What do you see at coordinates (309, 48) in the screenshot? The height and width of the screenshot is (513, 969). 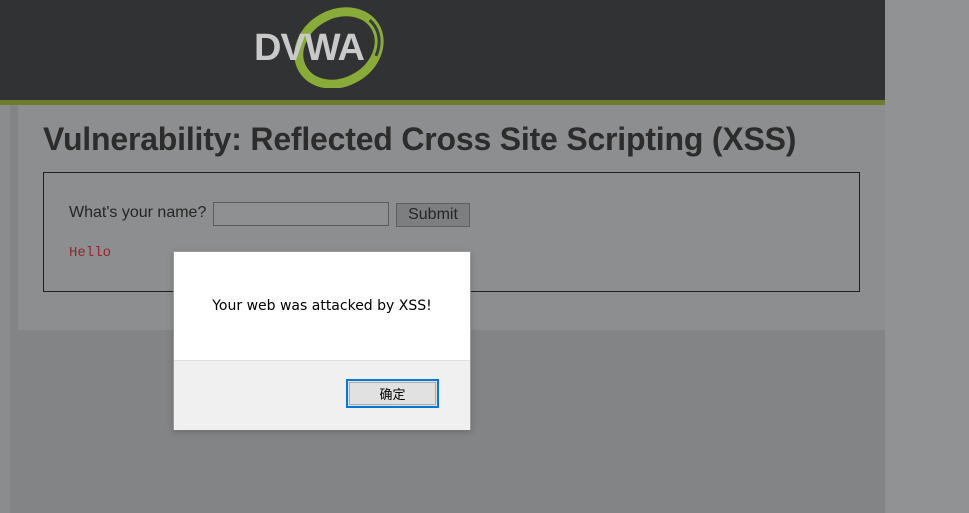 I see `logo-wordmark: DVWA` at bounding box center [309, 48].